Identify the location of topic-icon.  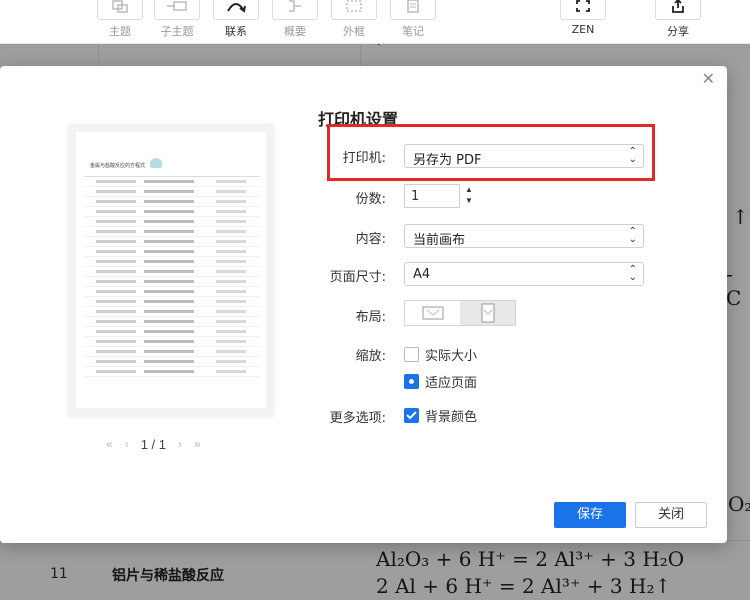
(120, 10).